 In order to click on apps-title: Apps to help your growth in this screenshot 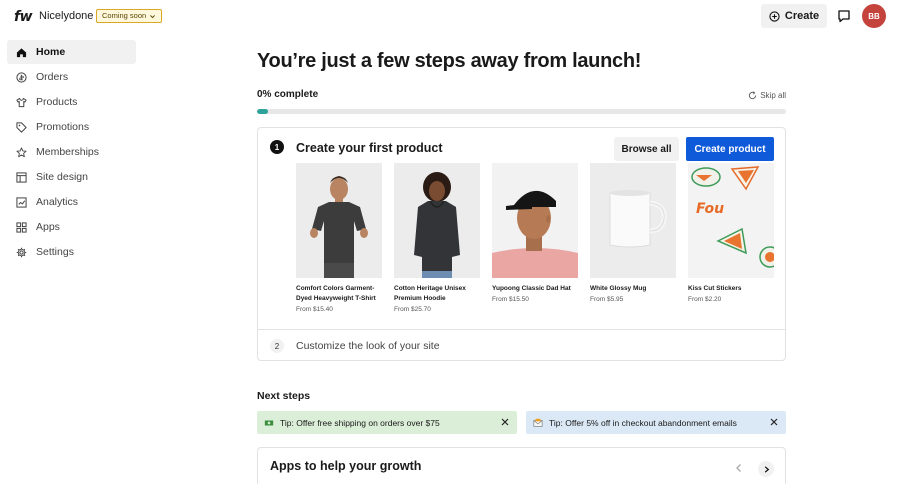, I will do `click(346, 466)`.